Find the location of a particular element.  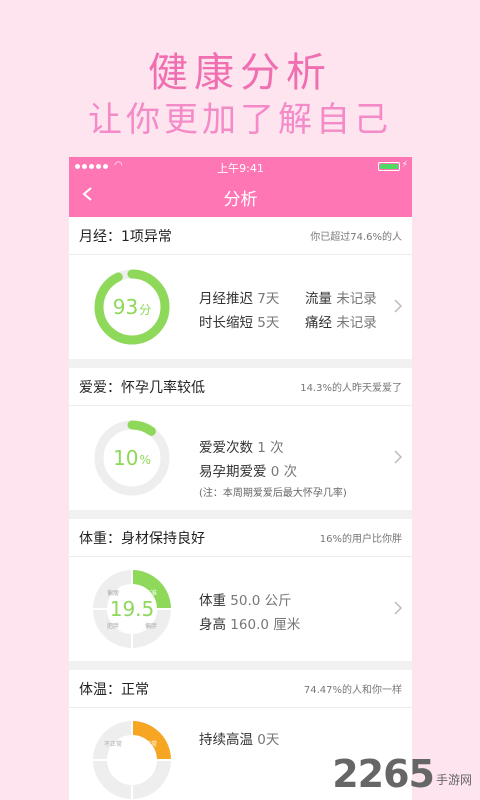

watermark-logo: 2265 手游网 is located at coordinates (402, 774).